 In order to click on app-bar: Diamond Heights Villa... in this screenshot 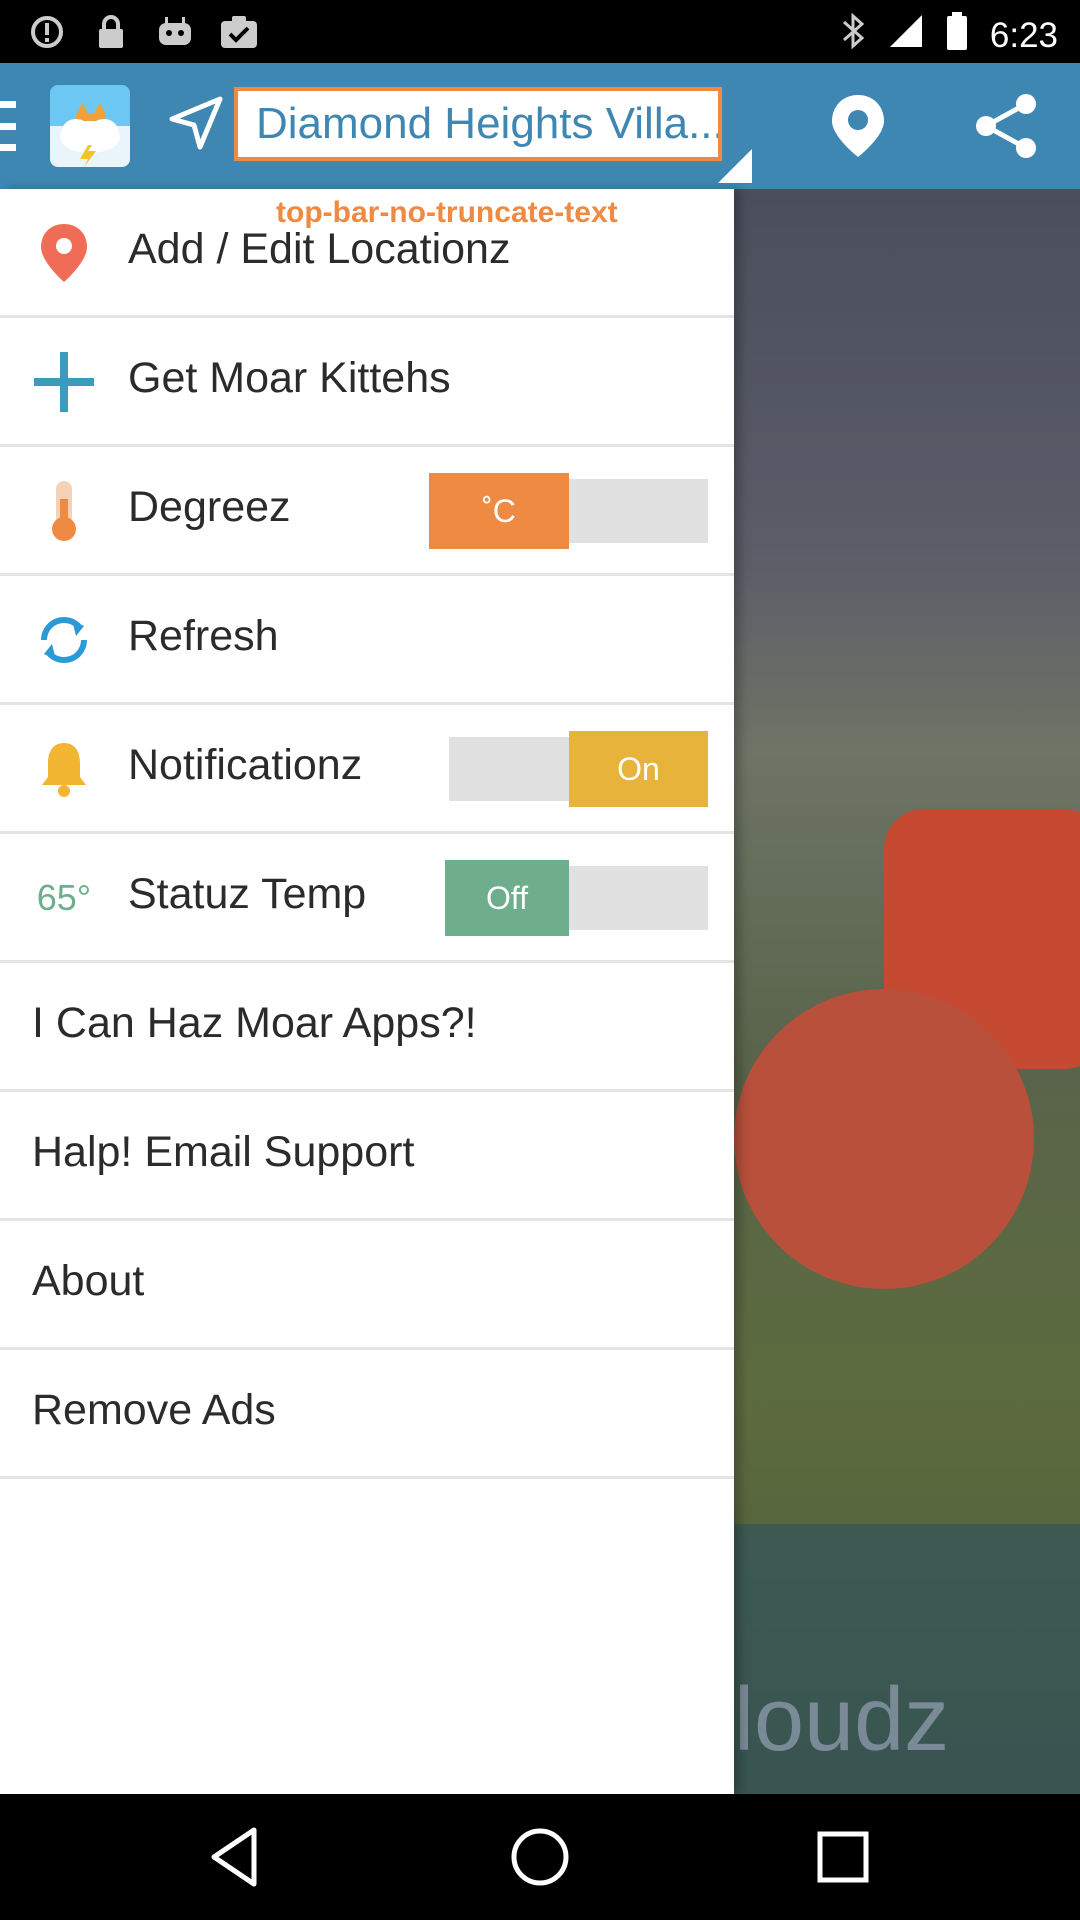, I will do `click(540, 126)`.